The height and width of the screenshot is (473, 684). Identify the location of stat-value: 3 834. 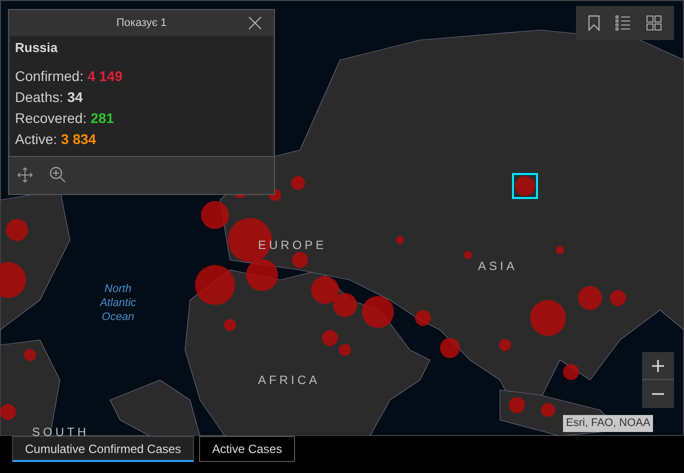
(78, 139).